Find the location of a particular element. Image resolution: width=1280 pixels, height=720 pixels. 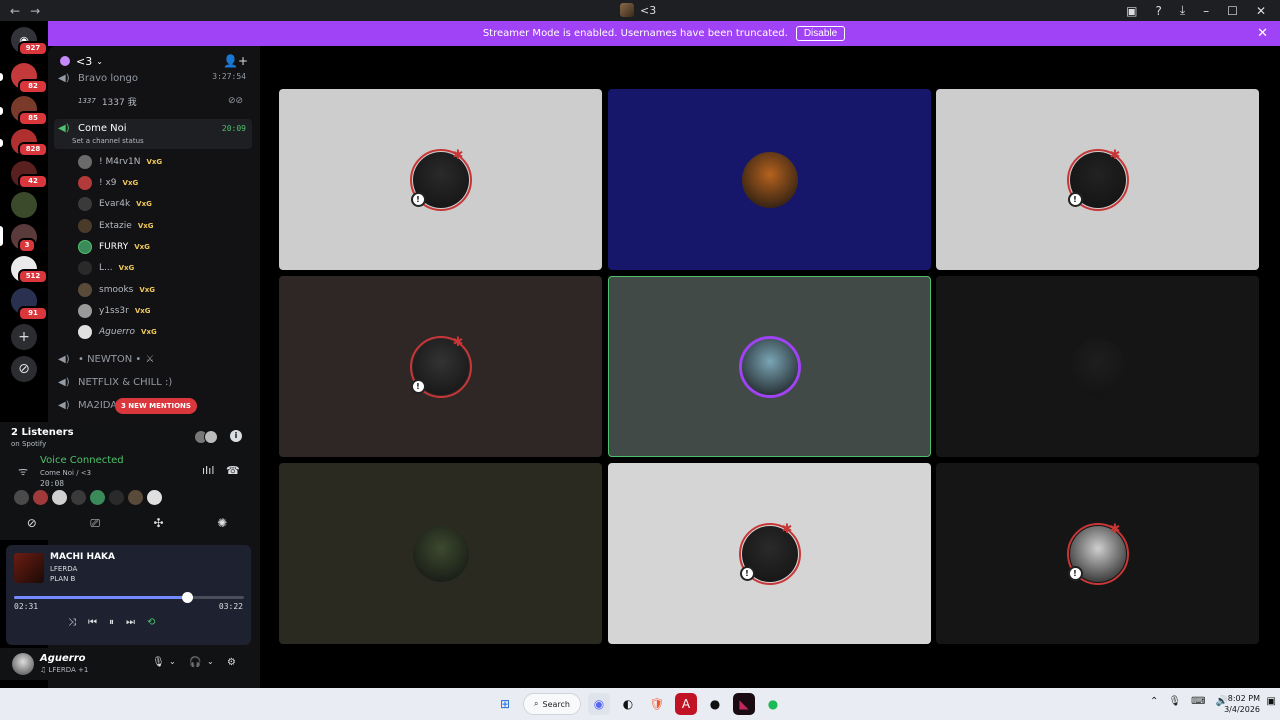

minimize-button: – is located at coordinates (1206, 11).